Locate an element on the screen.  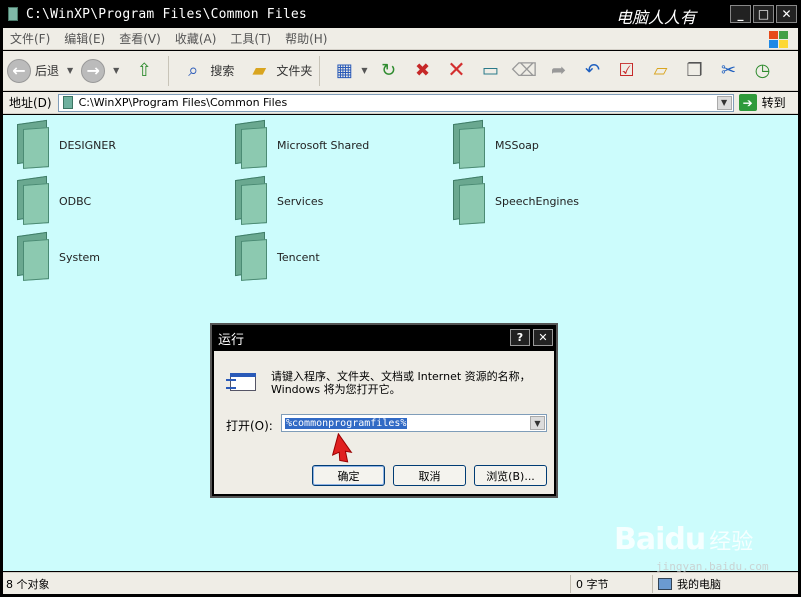
watermark-brand: Baidu is located at coordinates (660, 539).